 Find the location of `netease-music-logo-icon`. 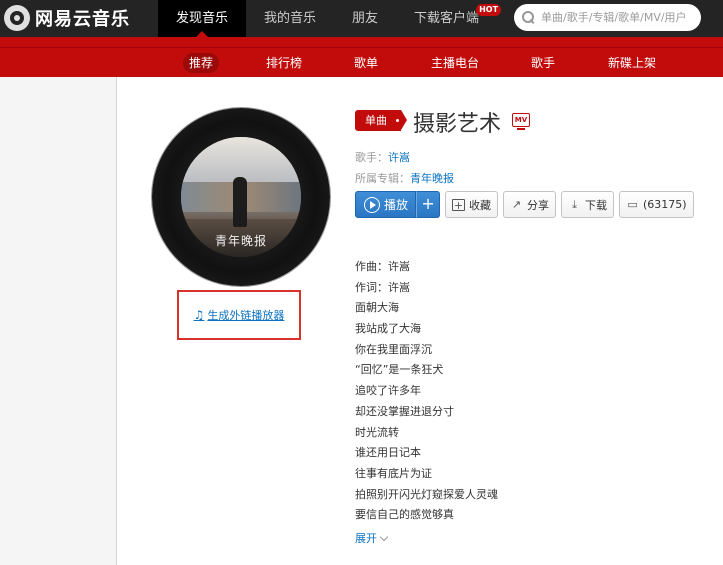

netease-music-logo-icon is located at coordinates (17, 18).